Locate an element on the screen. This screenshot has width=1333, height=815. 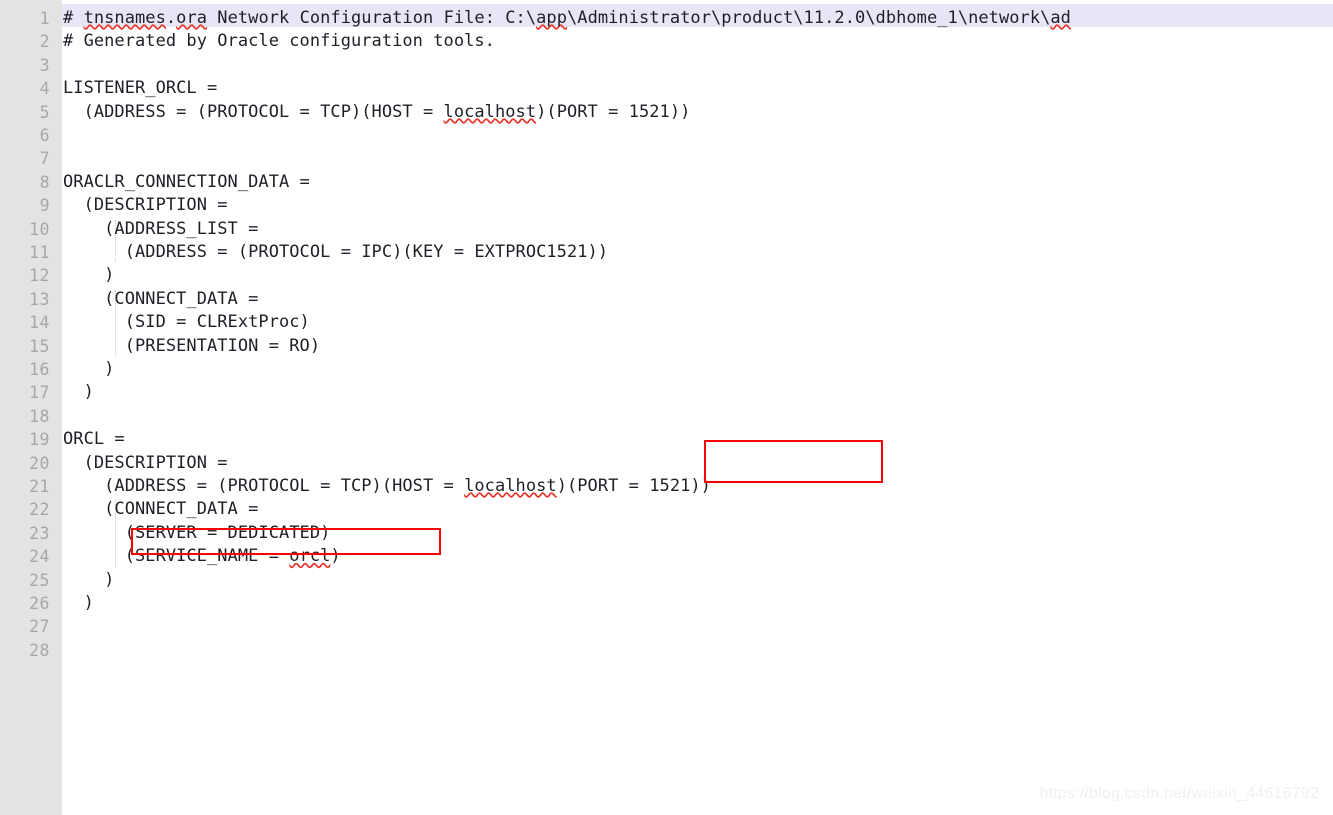
line-number: 28 is located at coordinates (39, 650).